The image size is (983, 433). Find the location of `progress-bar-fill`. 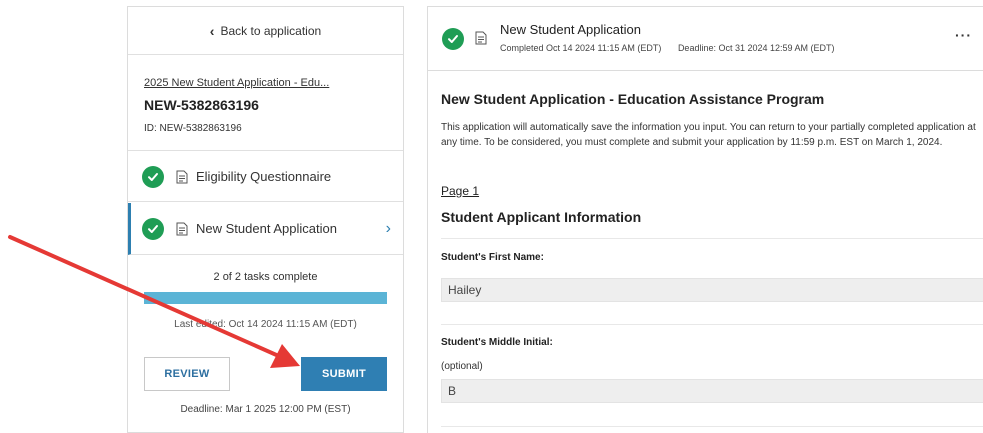

progress-bar-fill is located at coordinates (265, 298).